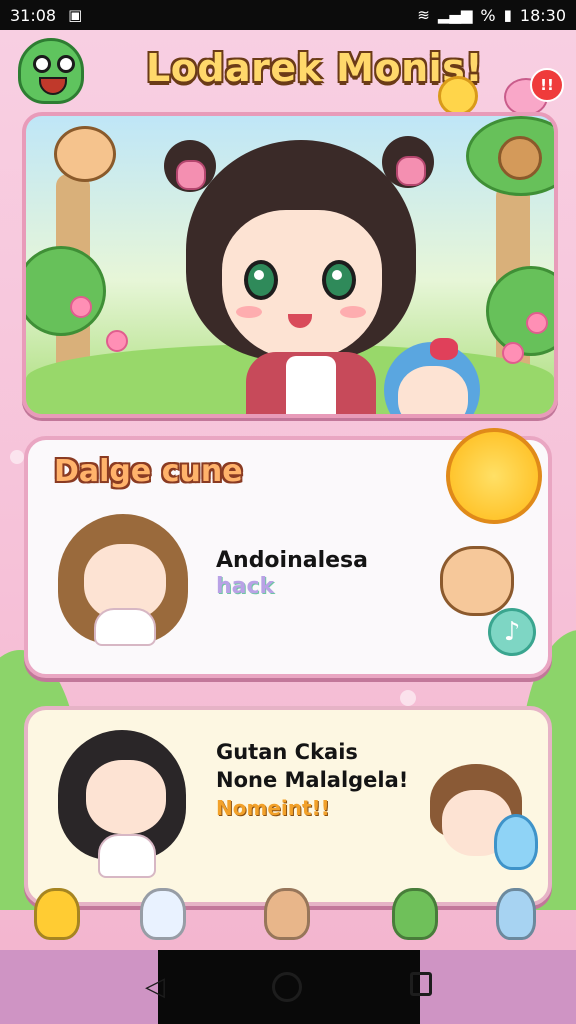 This screenshot has height=1024, width=576. What do you see at coordinates (163, 914) in the screenshot?
I see `cat-mascot-icon` at bounding box center [163, 914].